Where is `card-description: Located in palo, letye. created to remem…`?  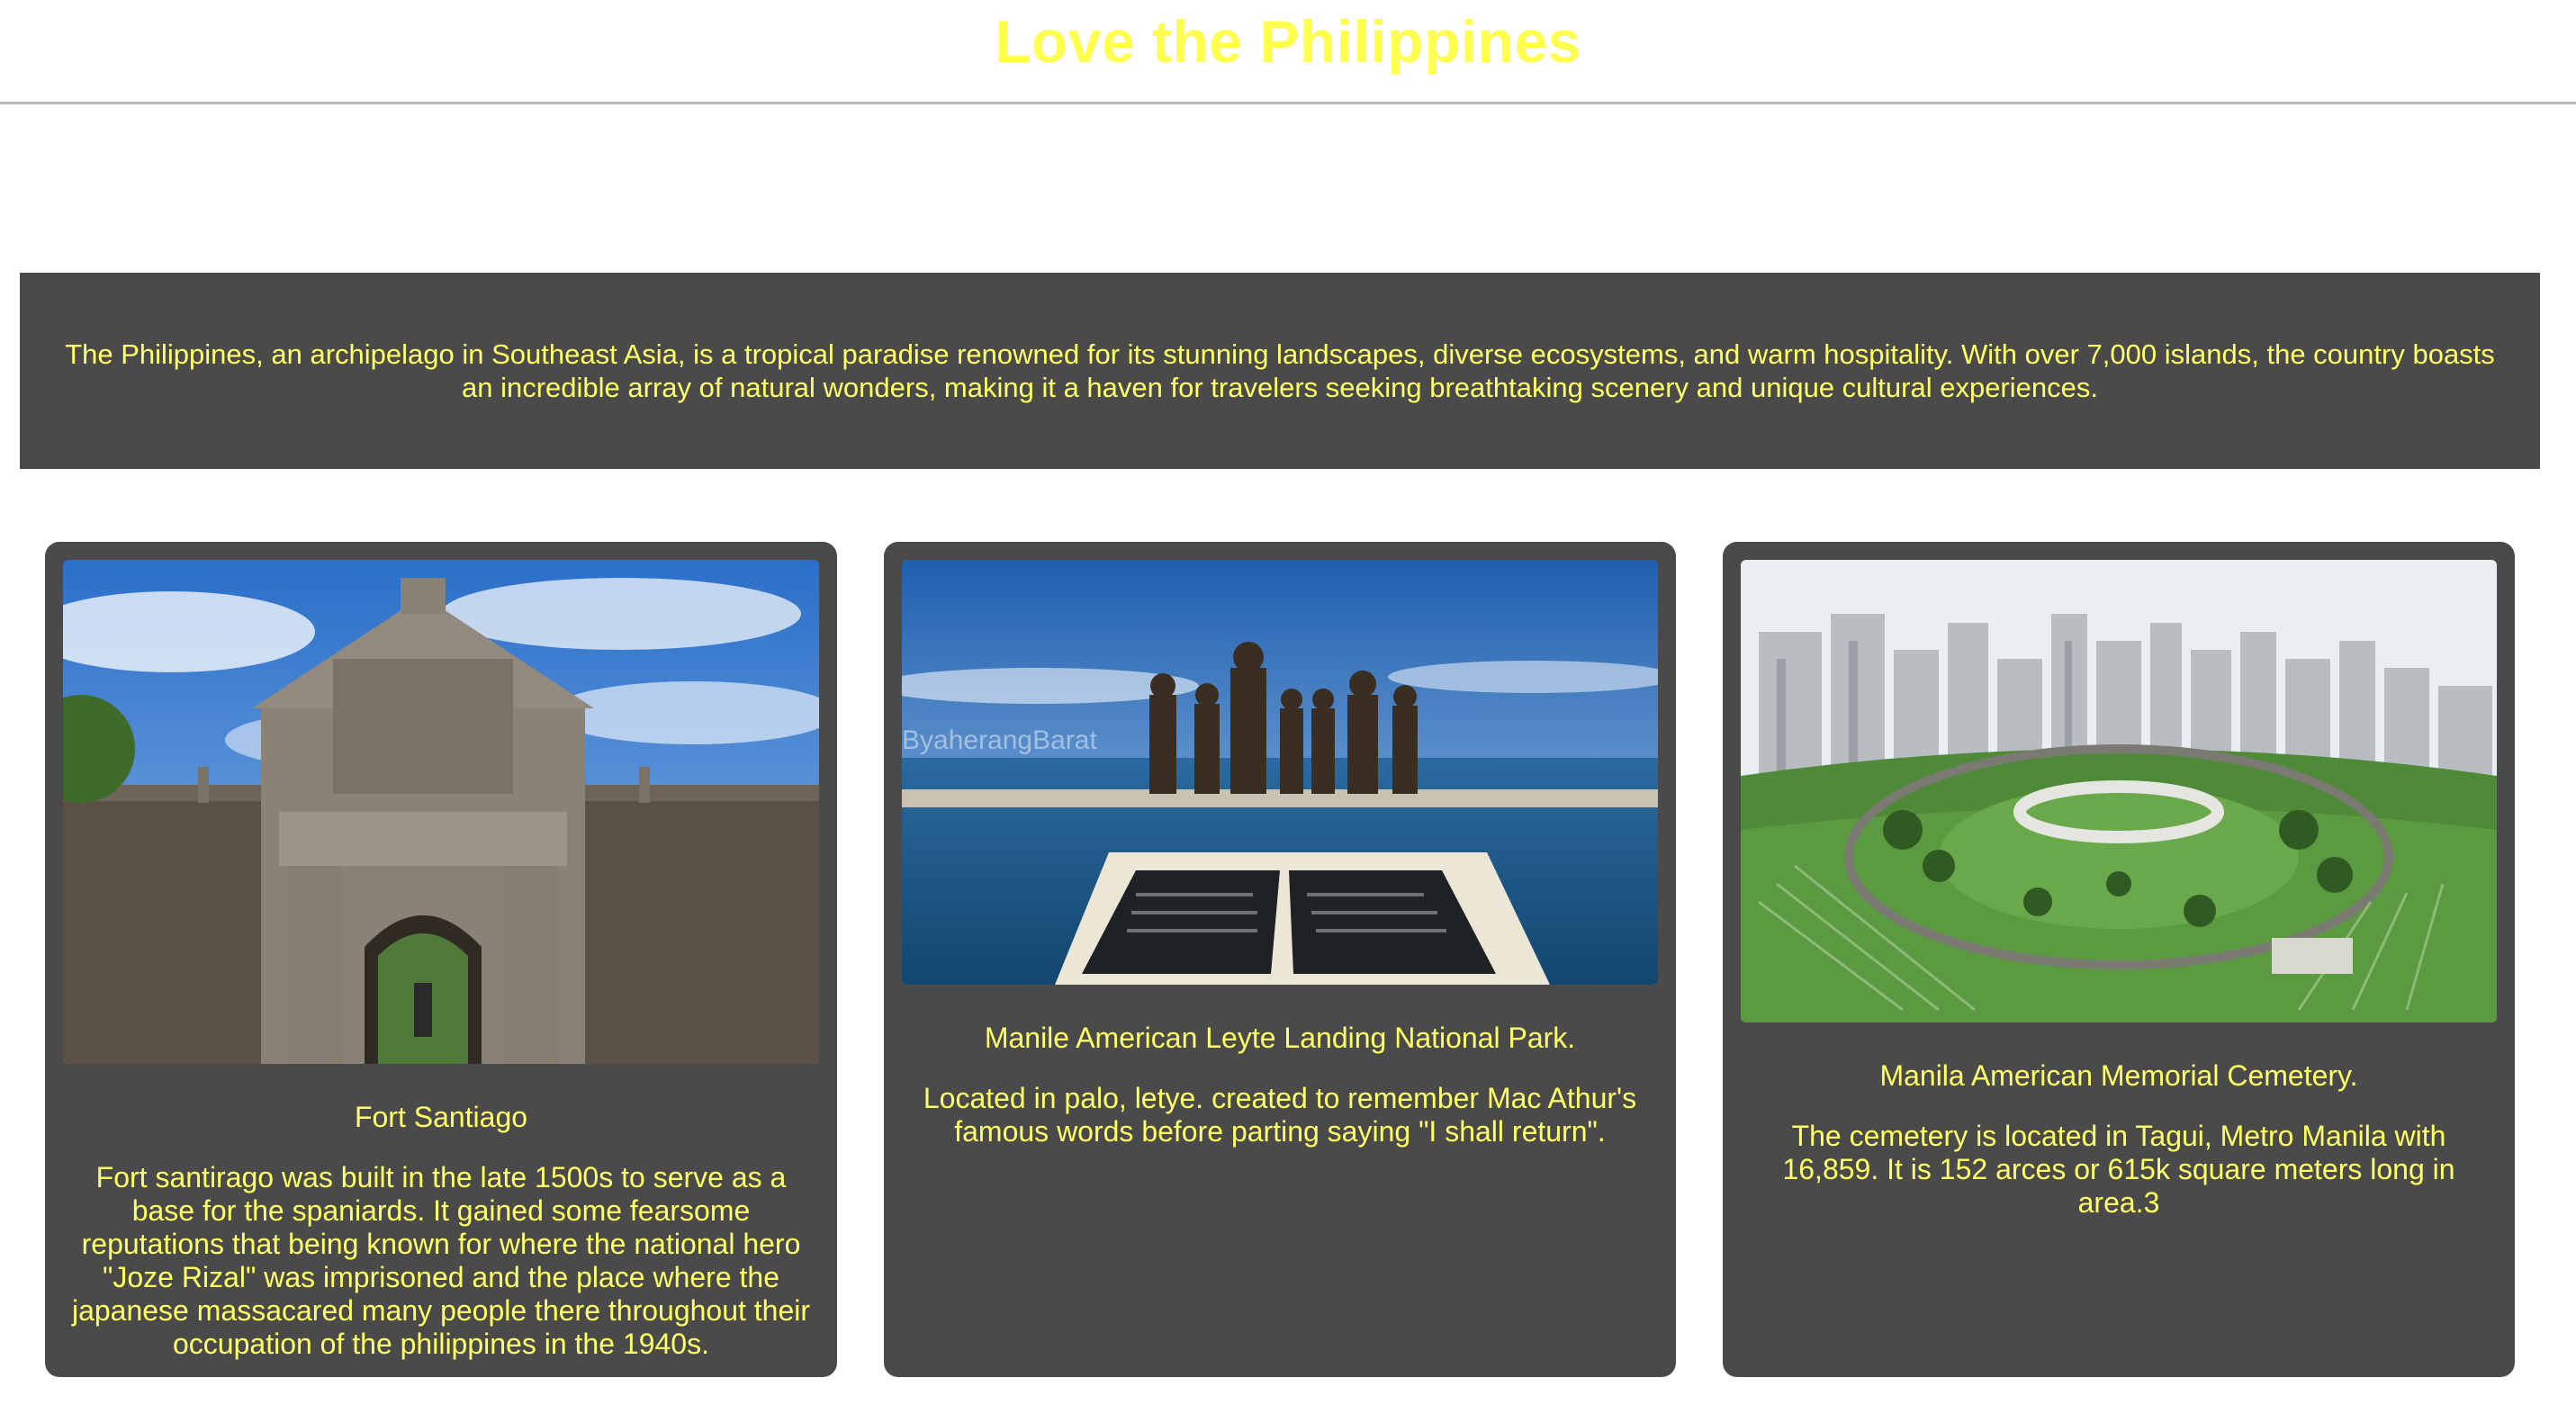
card-description: Located in palo, letye. created to remem… is located at coordinates (1280, 1115).